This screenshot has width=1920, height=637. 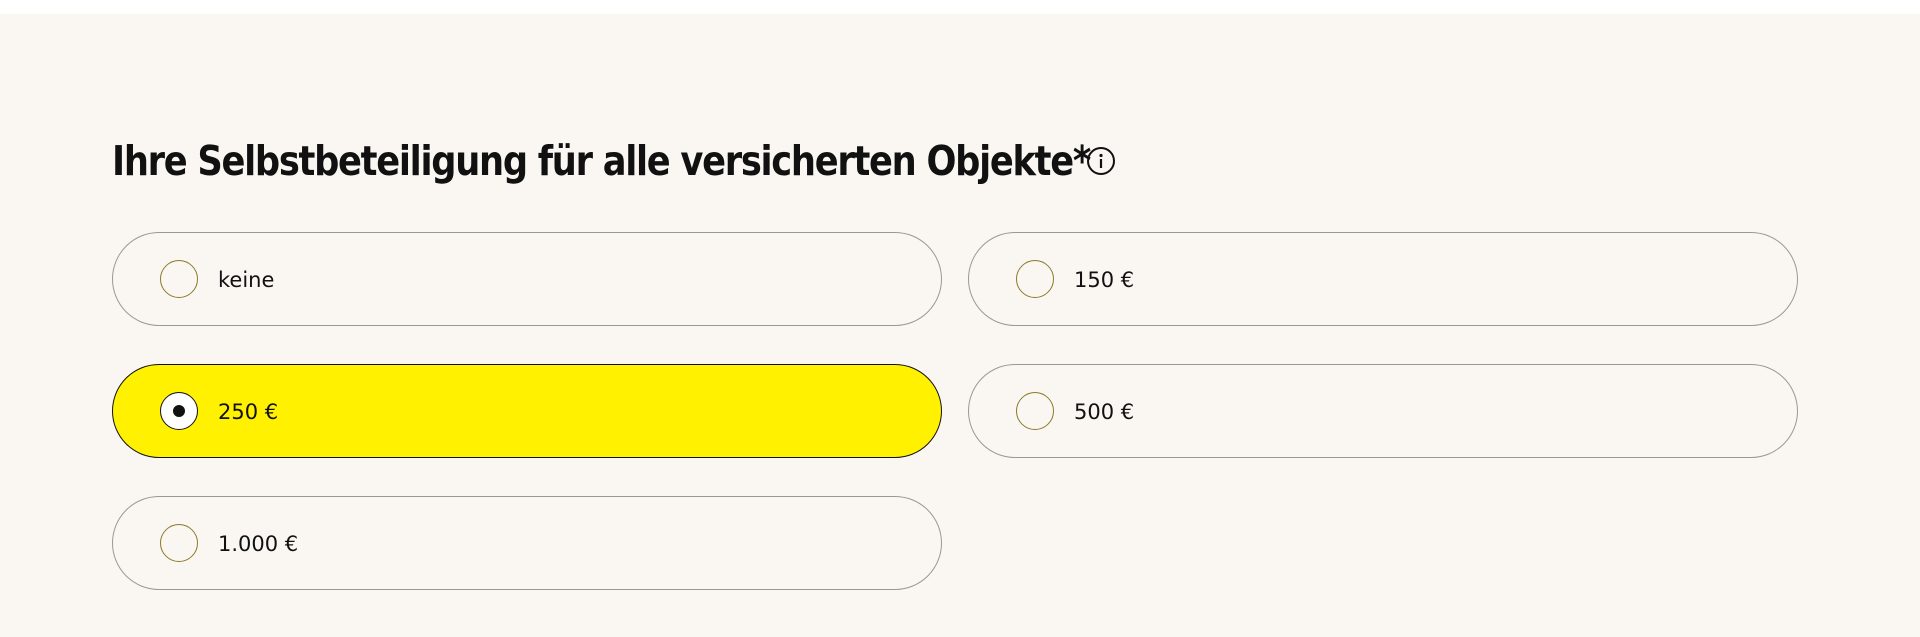 What do you see at coordinates (248, 412) in the screenshot?
I see `option-label: 250 €` at bounding box center [248, 412].